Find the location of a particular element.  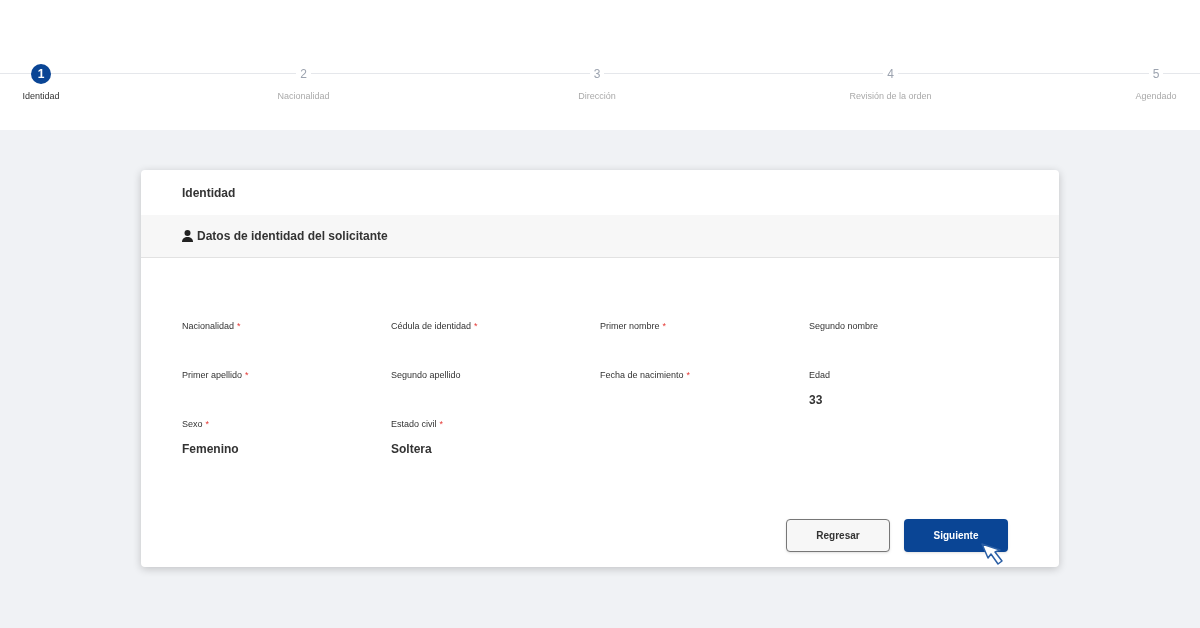

step-label: Nacionalidad is located at coordinates (303, 96).